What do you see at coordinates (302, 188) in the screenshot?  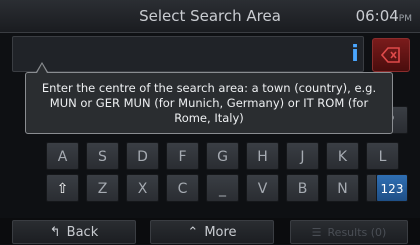 I see `key-b: B` at bounding box center [302, 188].